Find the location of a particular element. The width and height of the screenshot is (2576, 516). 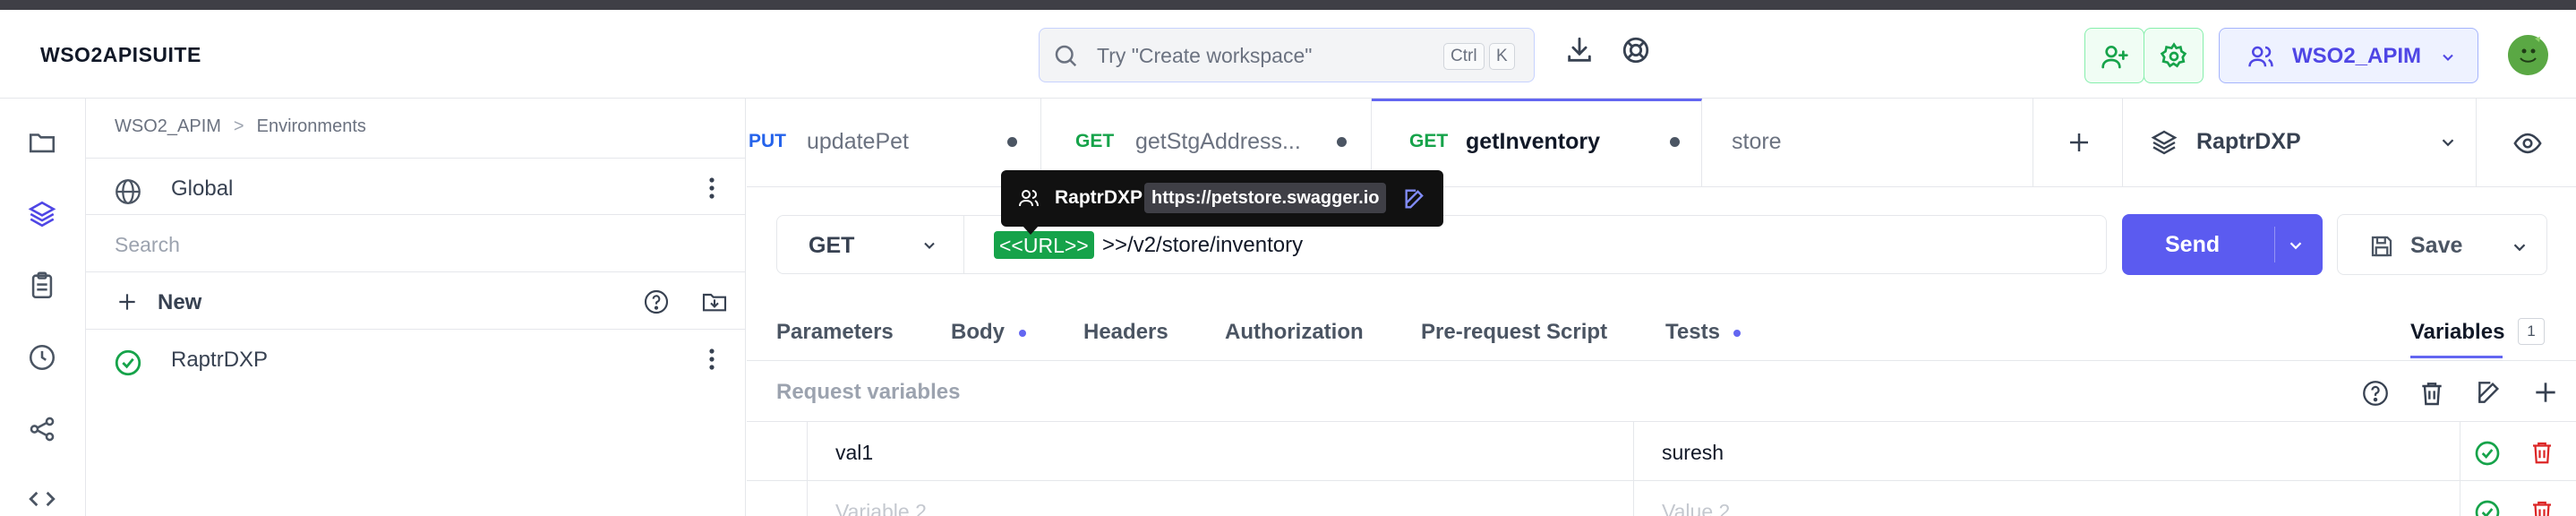

new-tab-button is located at coordinates (2078, 142).